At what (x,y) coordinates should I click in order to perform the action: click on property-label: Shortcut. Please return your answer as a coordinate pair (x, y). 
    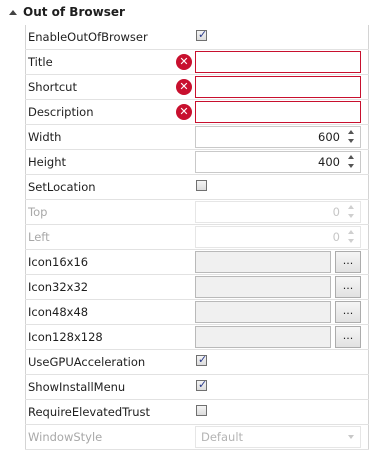
    Looking at the image, I should click on (52, 87).